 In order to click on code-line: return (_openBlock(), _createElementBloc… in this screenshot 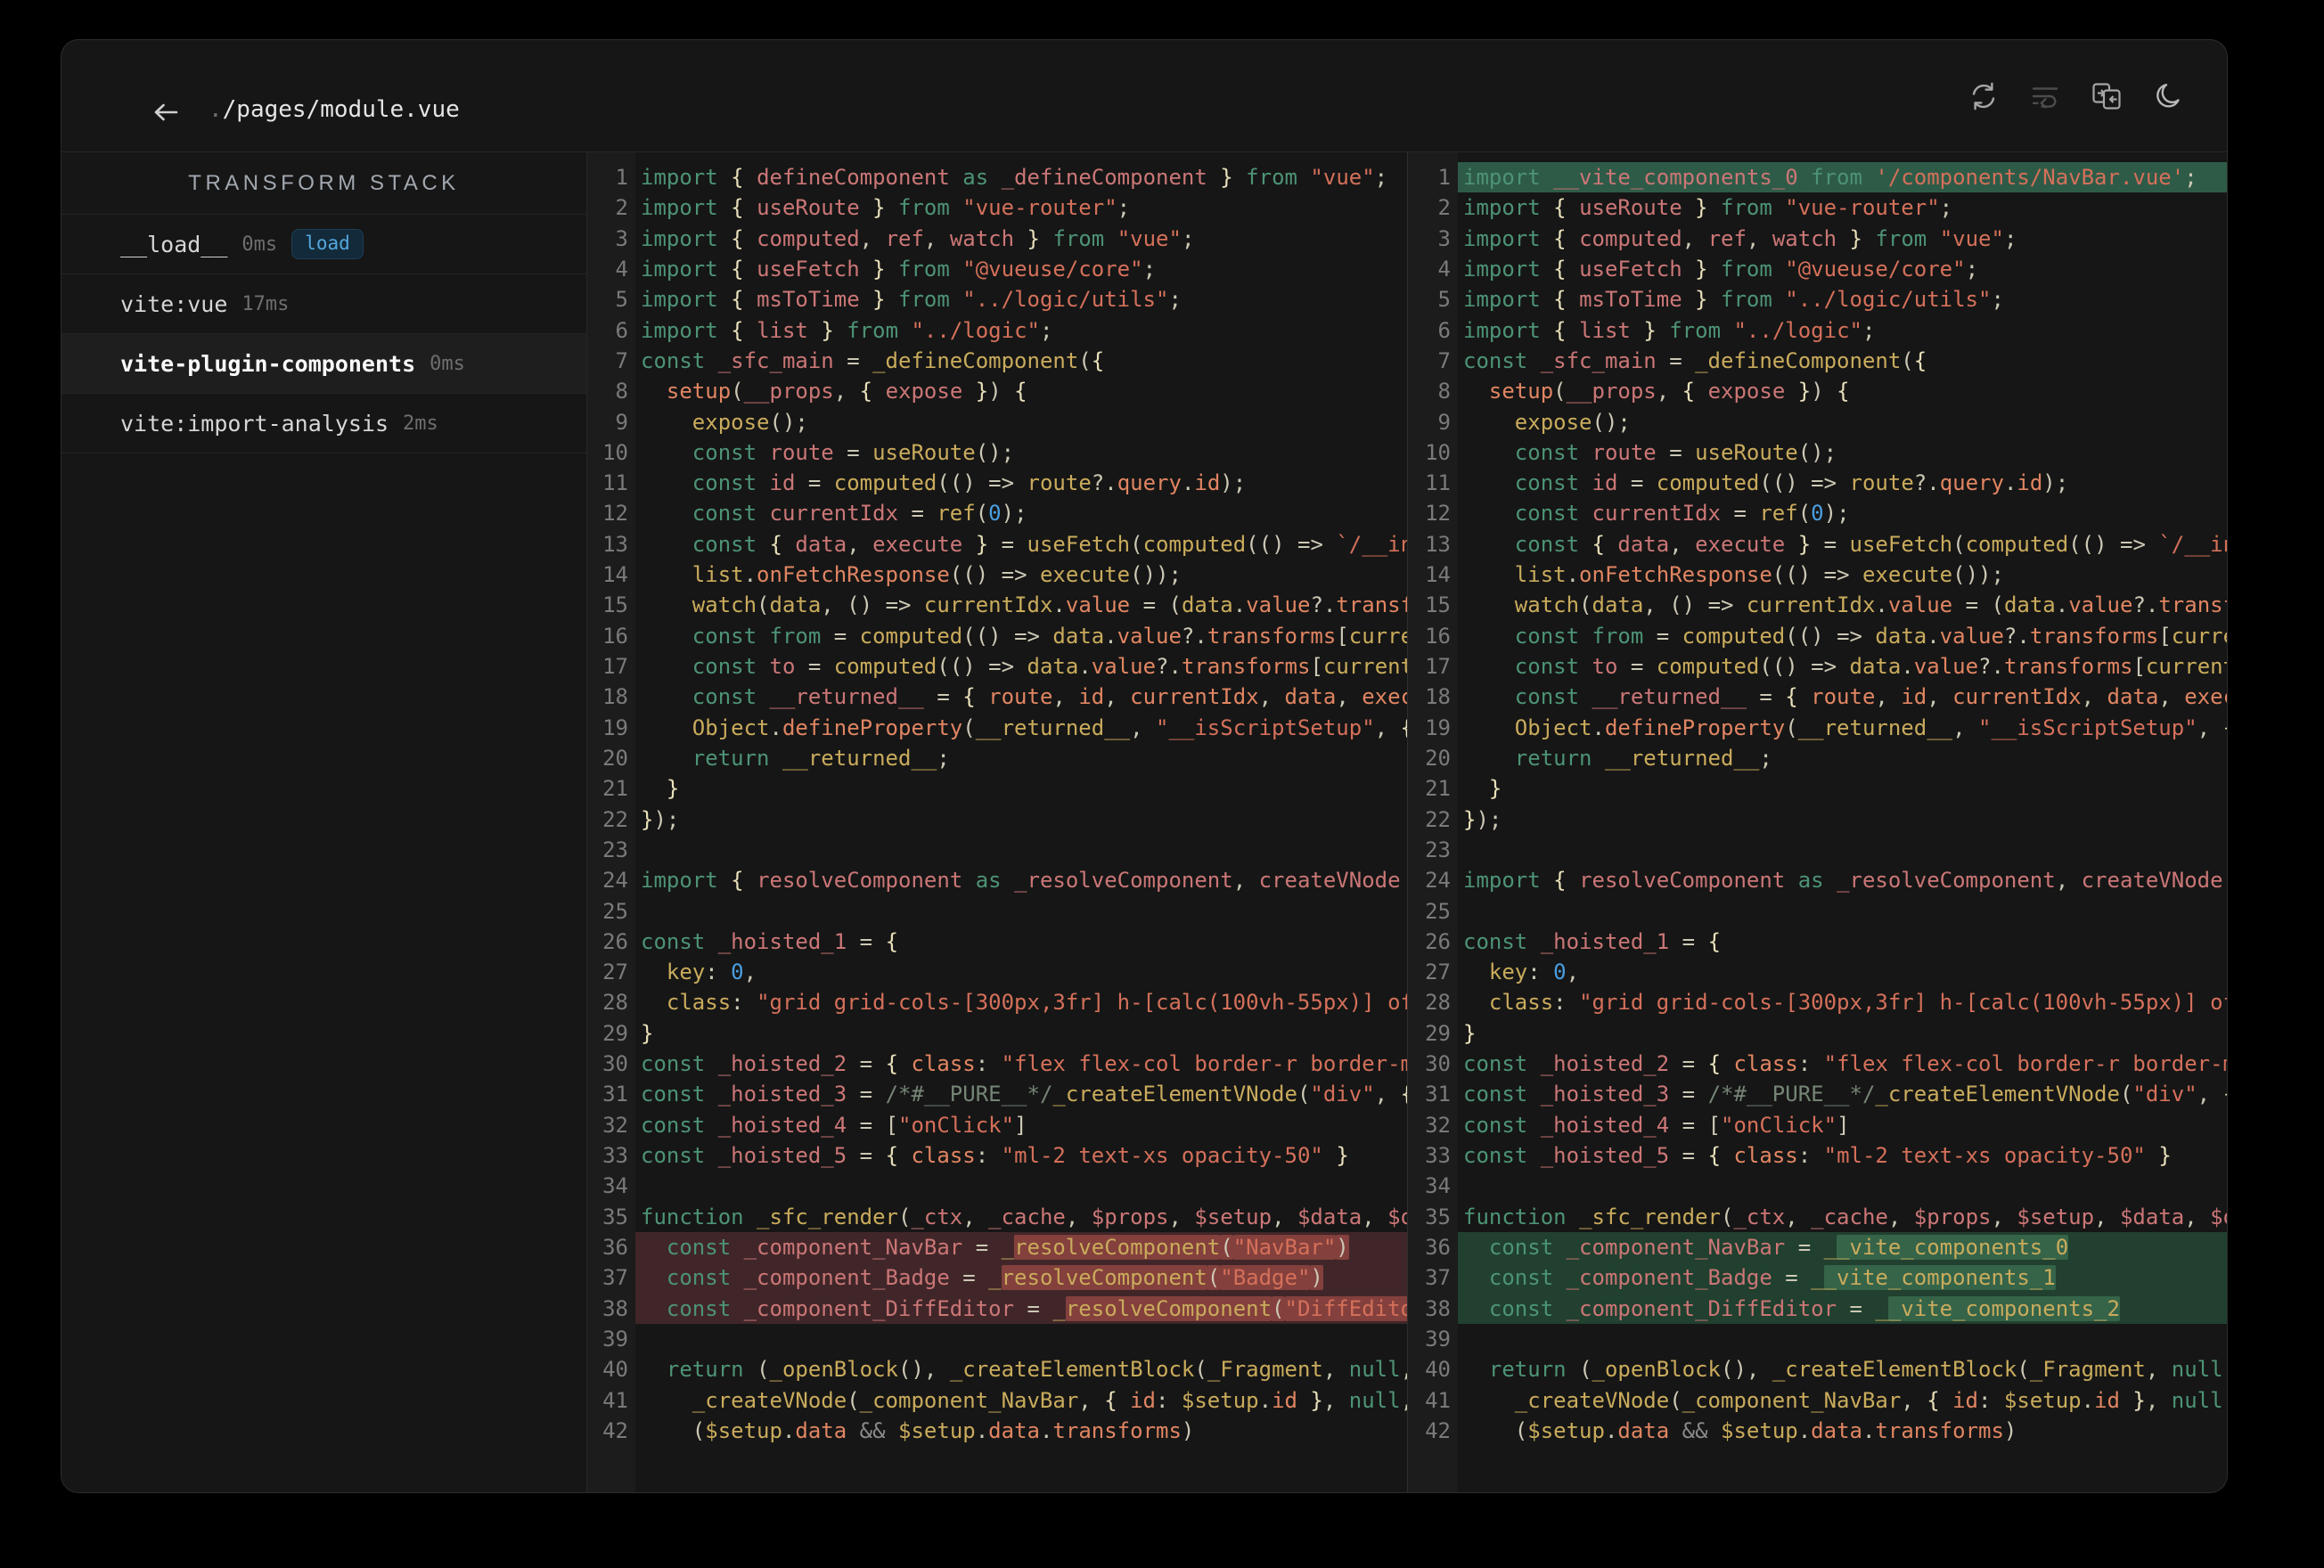, I will do `click(1036, 1370)`.